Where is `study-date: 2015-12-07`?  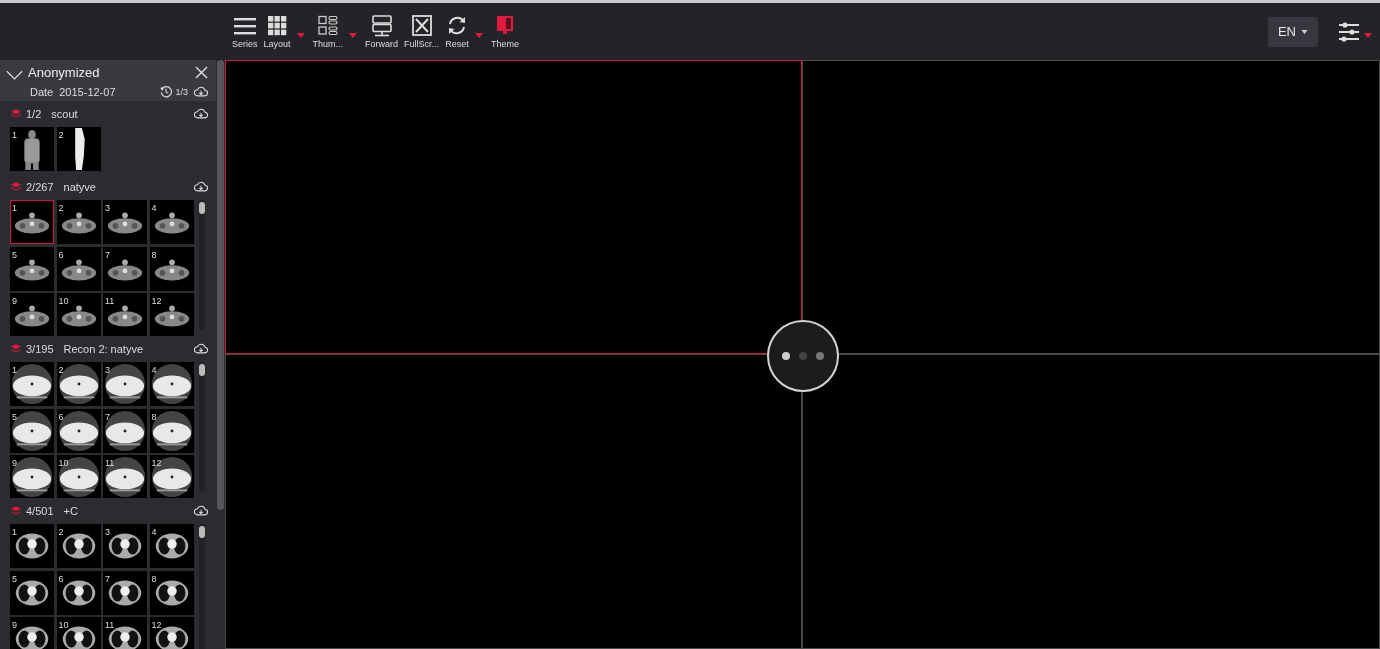 study-date: 2015-12-07 is located at coordinates (87, 91).